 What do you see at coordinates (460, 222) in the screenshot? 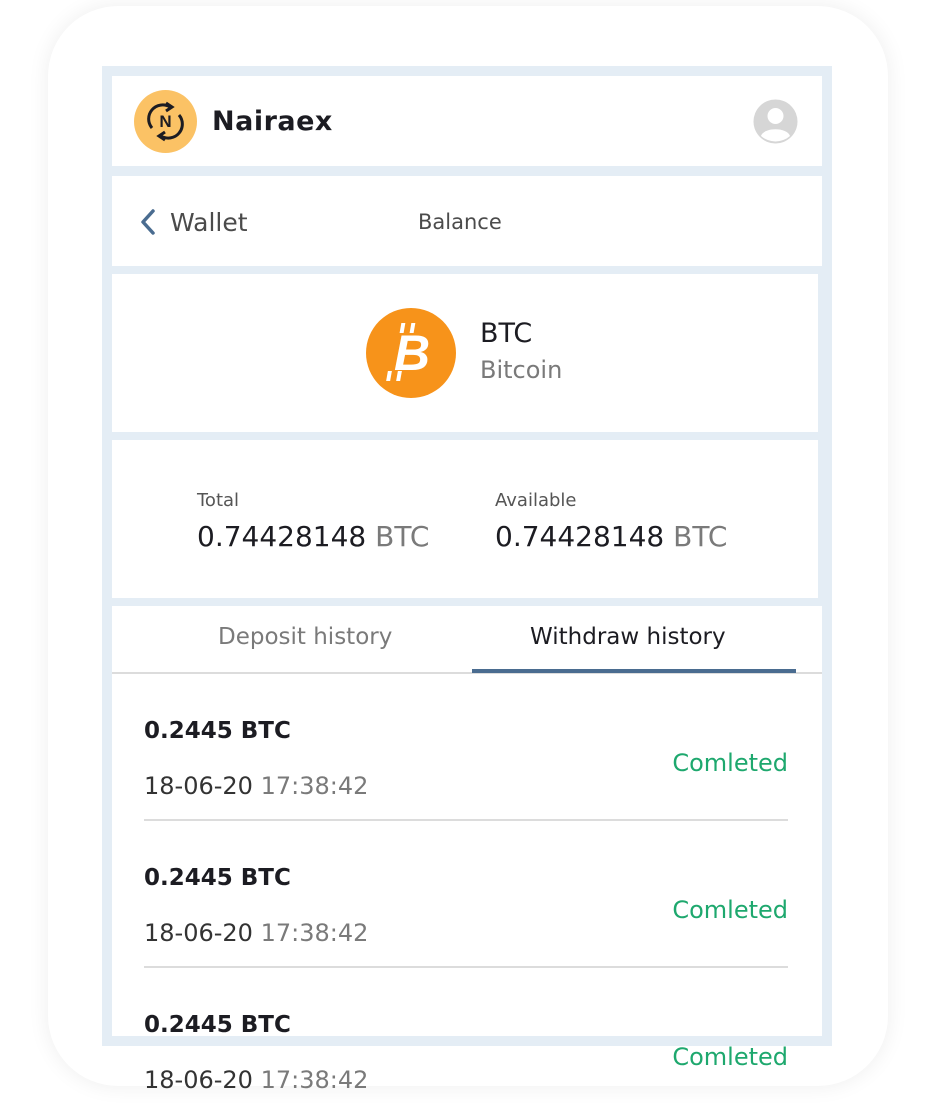
I see `page-title: Balance` at bounding box center [460, 222].